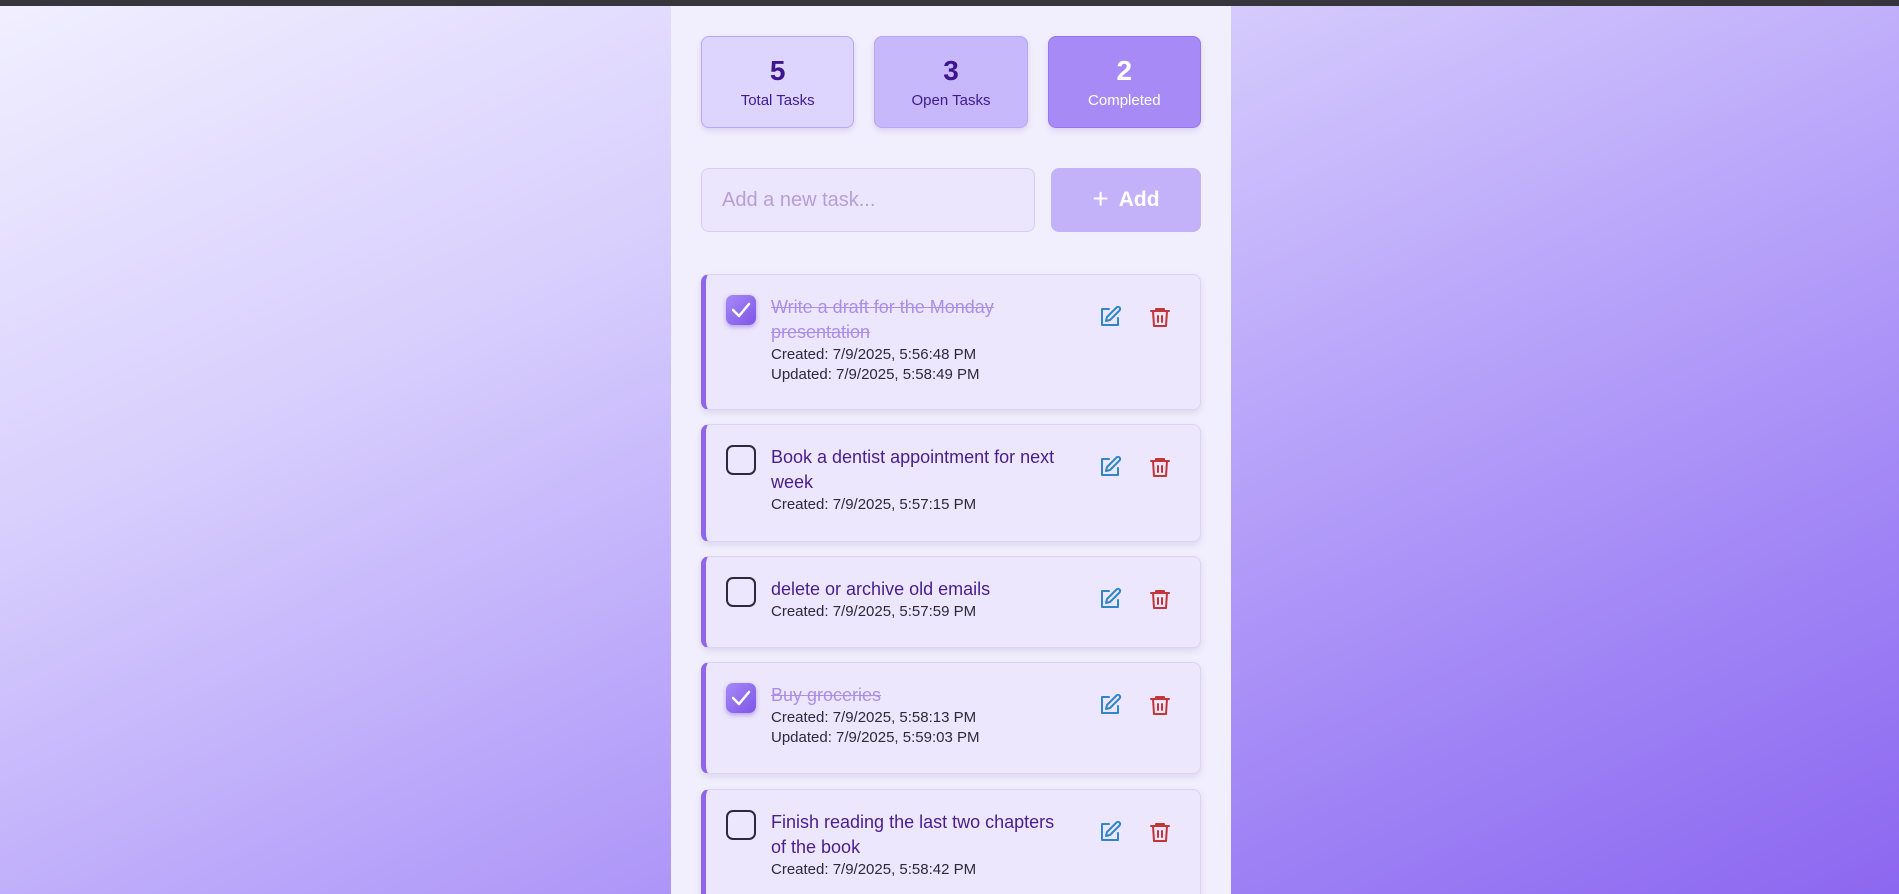  I want to click on plus-icon: +, so click(1100, 198).